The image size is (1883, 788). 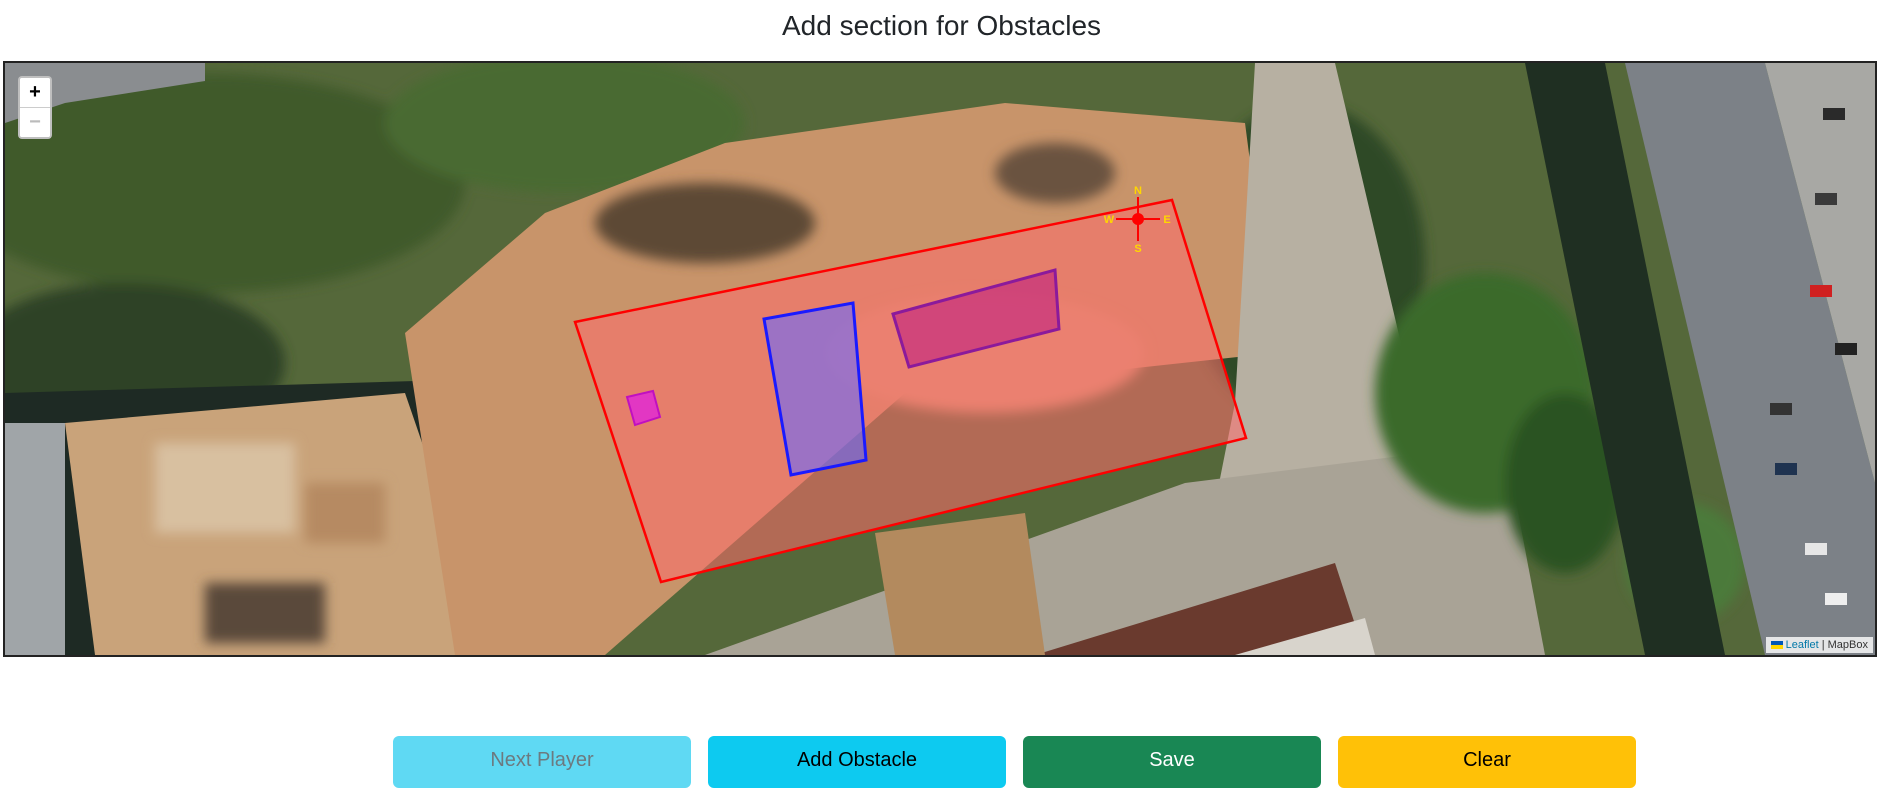 I want to click on compass-west-label: W, so click(x=1109, y=220).